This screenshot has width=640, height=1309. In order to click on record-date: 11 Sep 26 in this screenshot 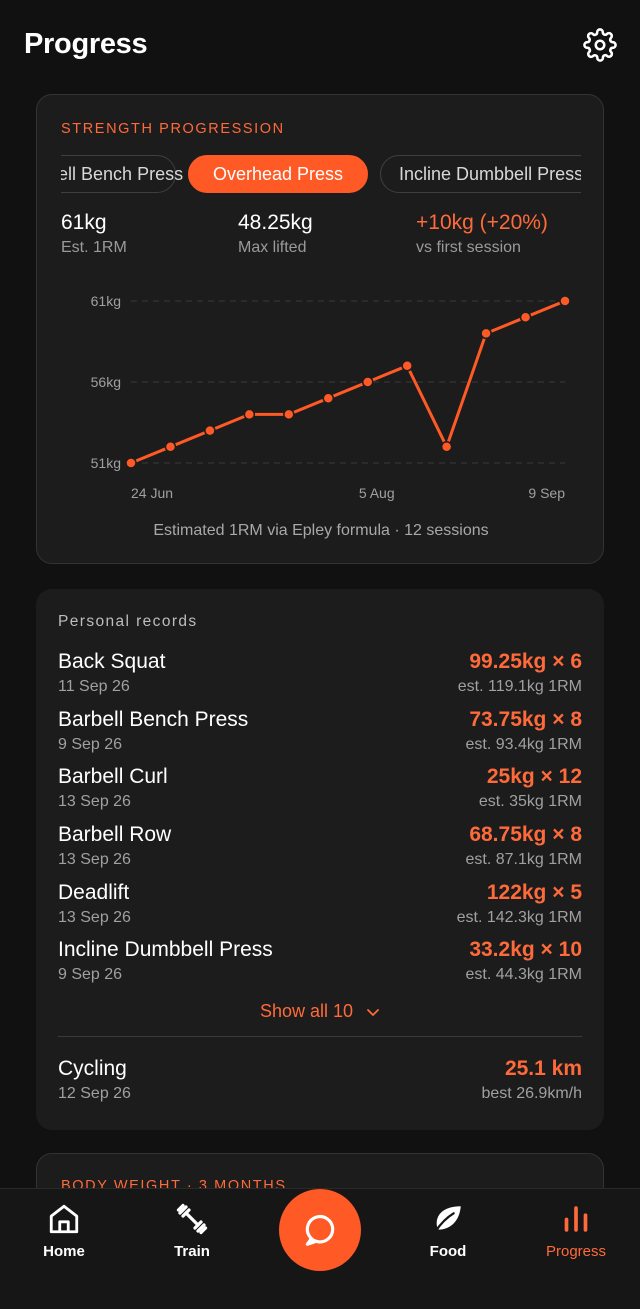, I will do `click(94, 686)`.